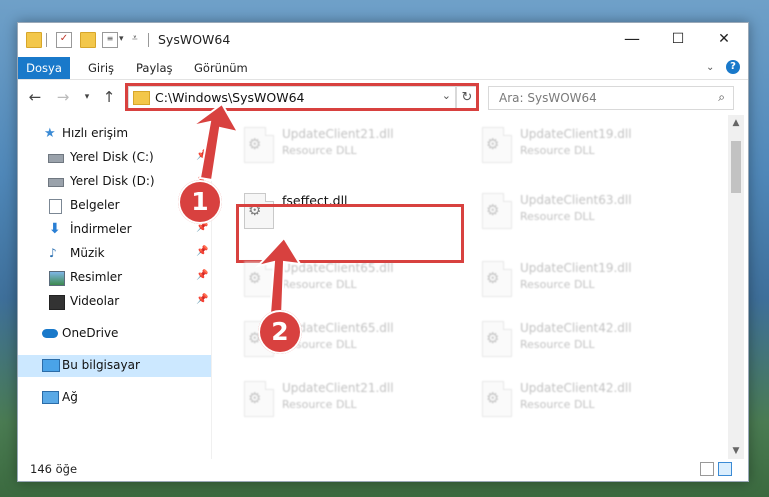 This screenshot has height=497, width=769. What do you see at coordinates (215, 142) in the screenshot?
I see `arrow-to-address-bar` at bounding box center [215, 142].